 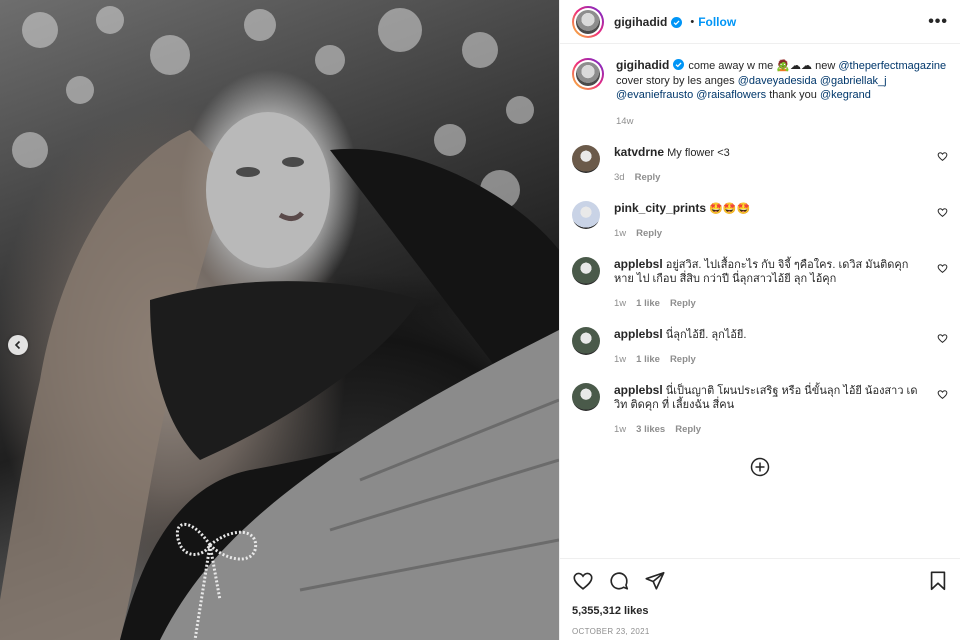 I want to click on comment-text: 🤩🤩🤩, so click(x=730, y=209).